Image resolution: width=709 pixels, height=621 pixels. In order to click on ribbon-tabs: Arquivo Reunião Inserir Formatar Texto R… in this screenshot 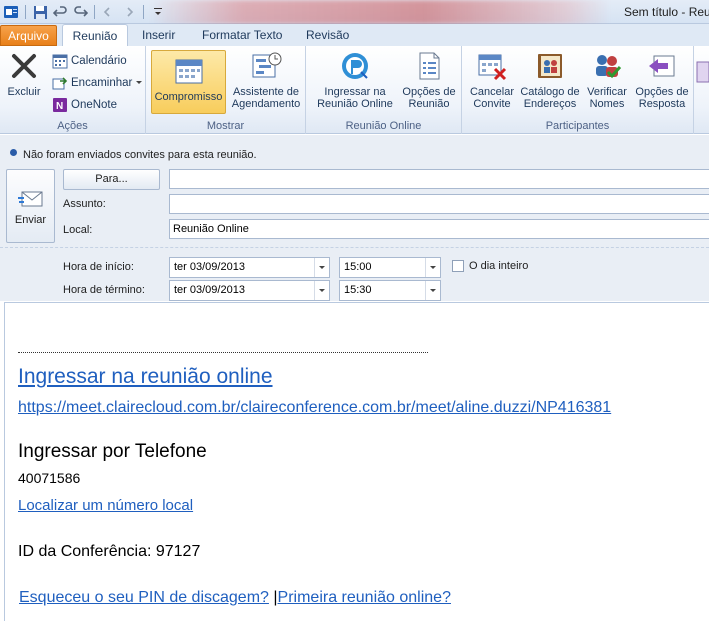, I will do `click(354, 35)`.